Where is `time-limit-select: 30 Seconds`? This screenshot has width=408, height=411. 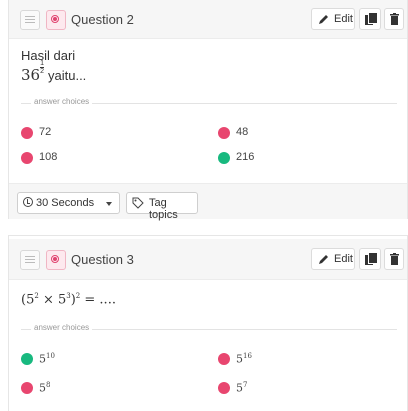
time-limit-select: 30 Seconds is located at coordinates (68, 203).